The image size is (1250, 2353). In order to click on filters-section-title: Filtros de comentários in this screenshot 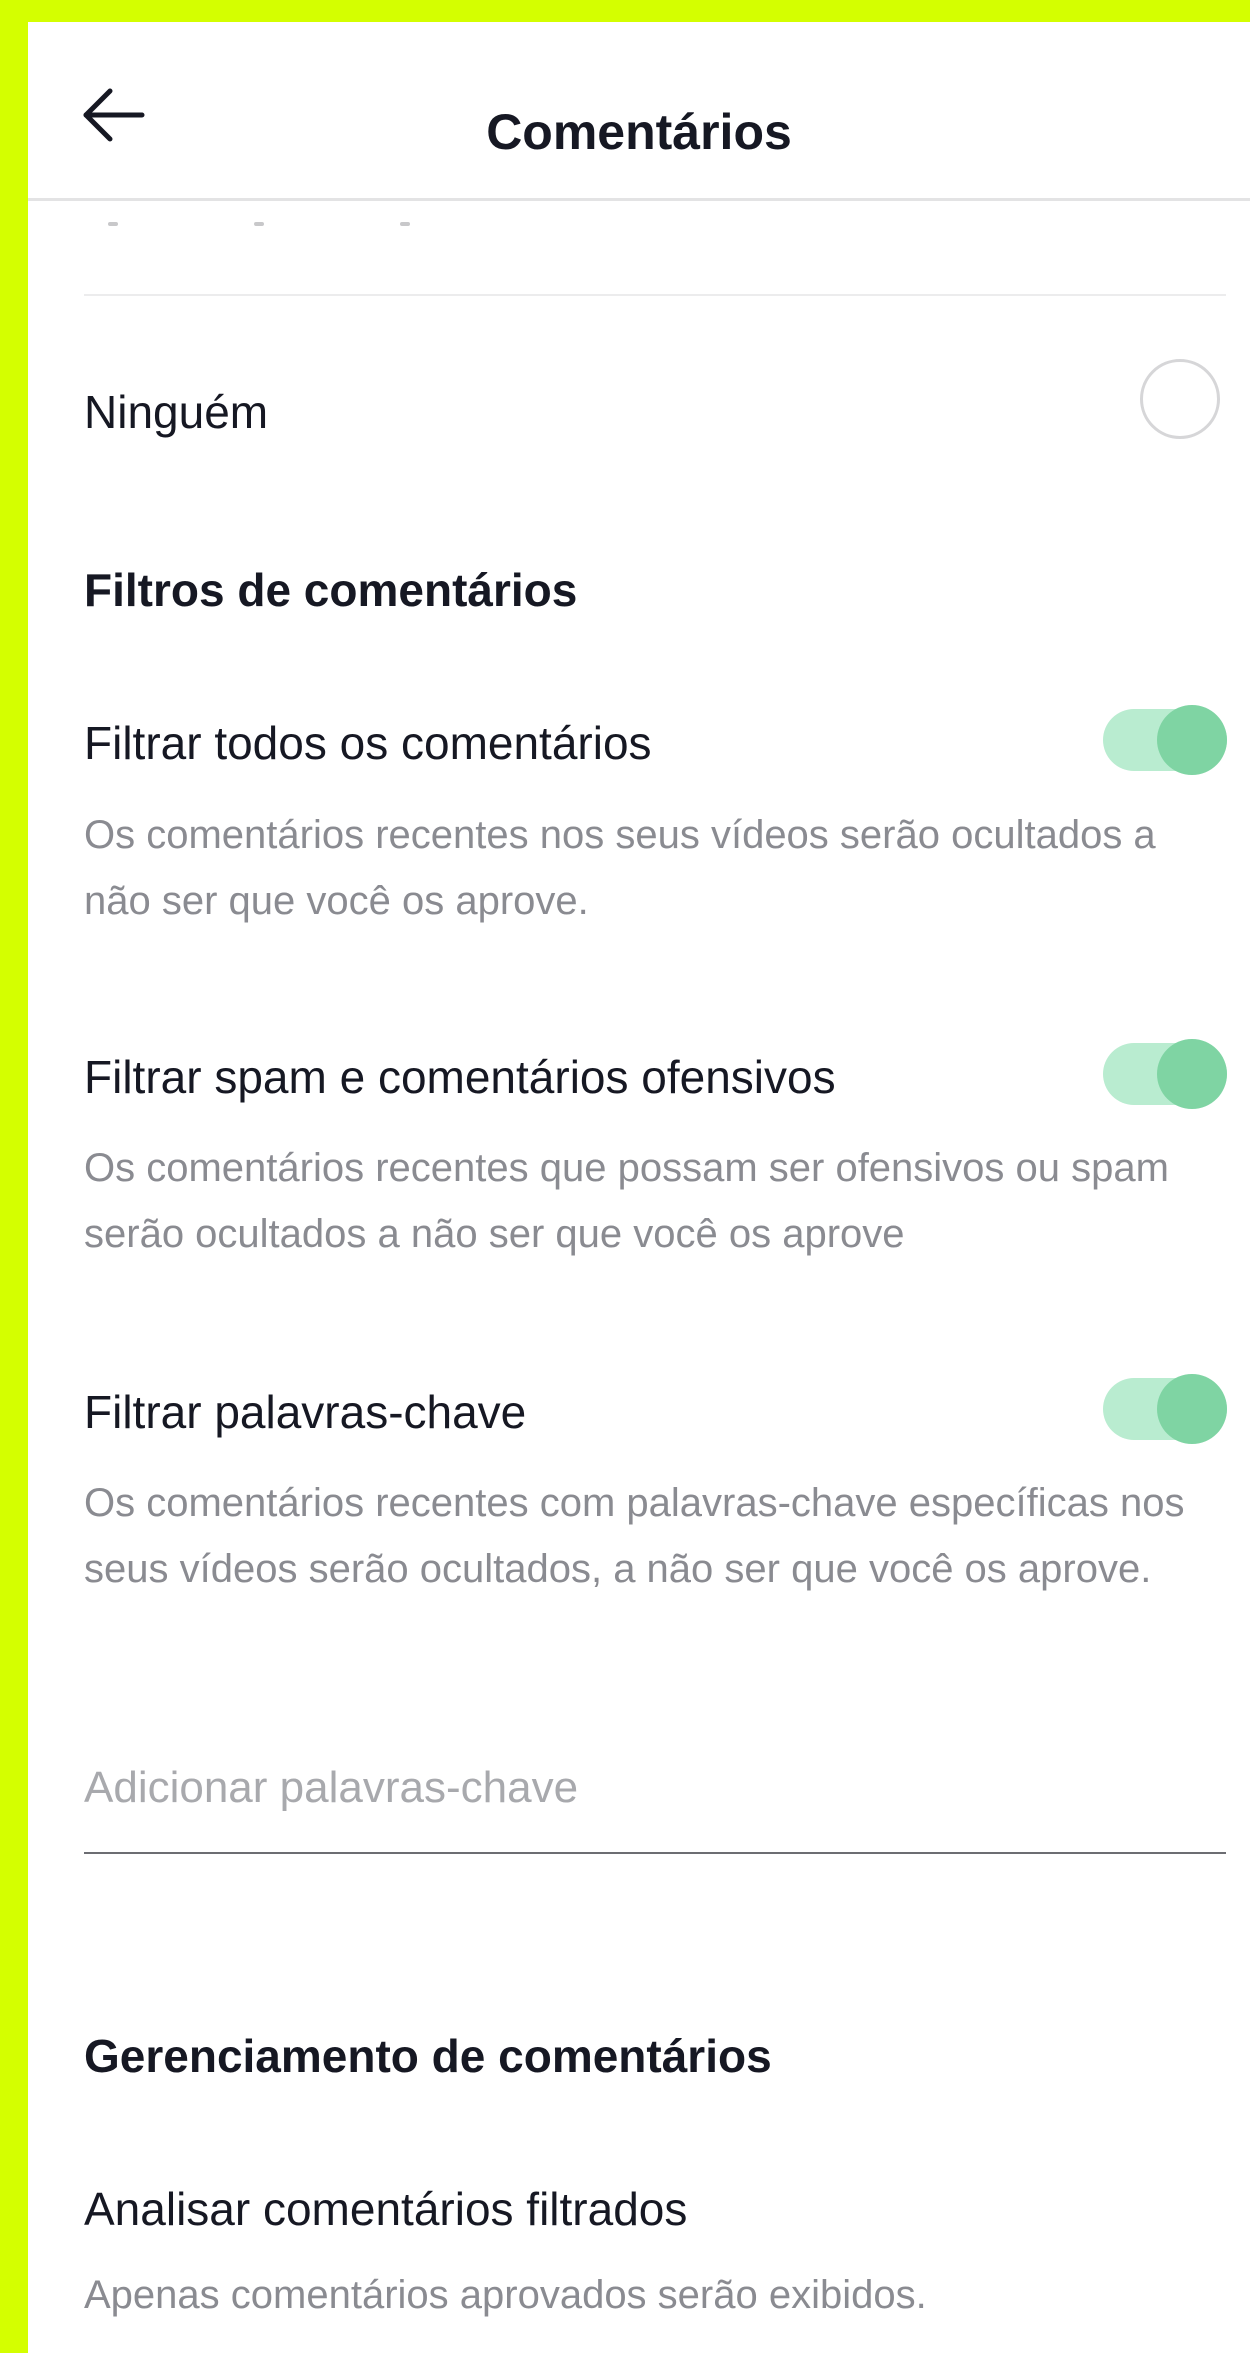, I will do `click(331, 590)`.